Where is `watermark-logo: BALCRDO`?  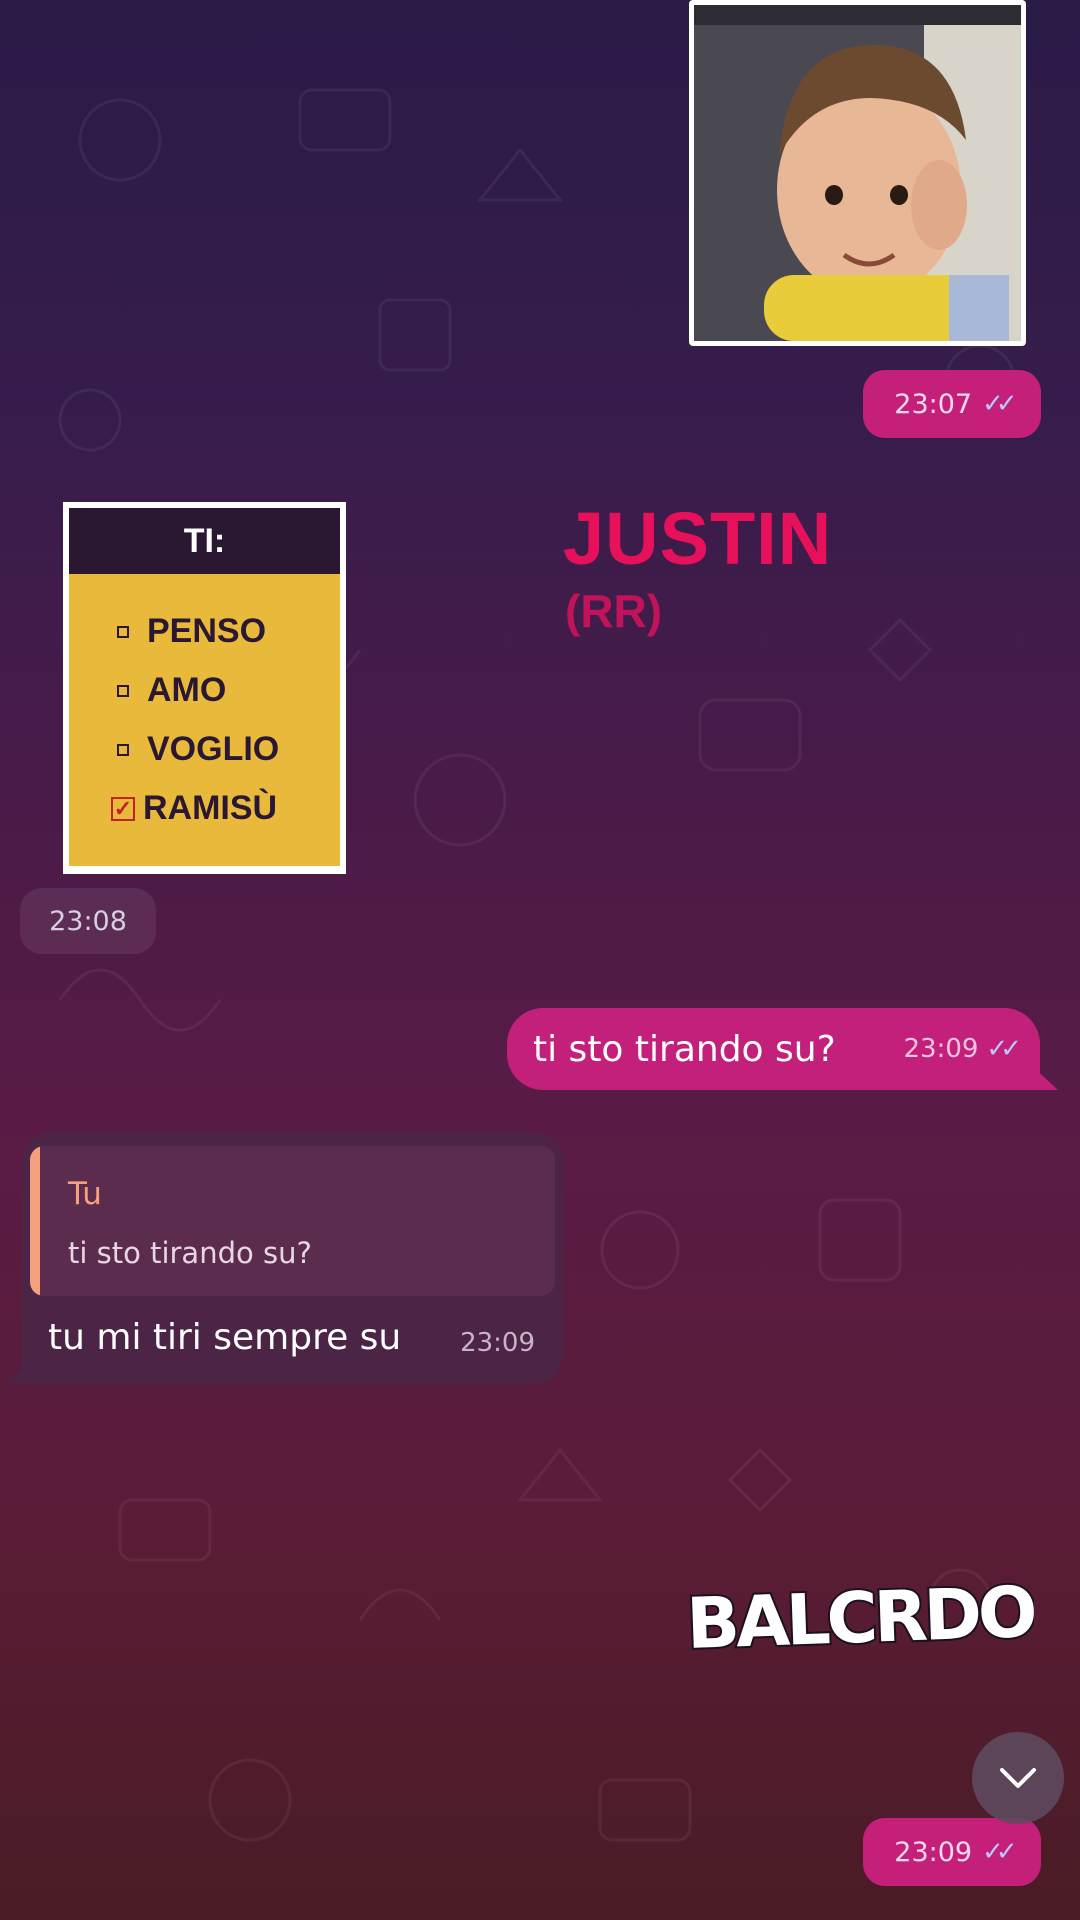 watermark-logo: BALCRDO is located at coordinates (860, 1621).